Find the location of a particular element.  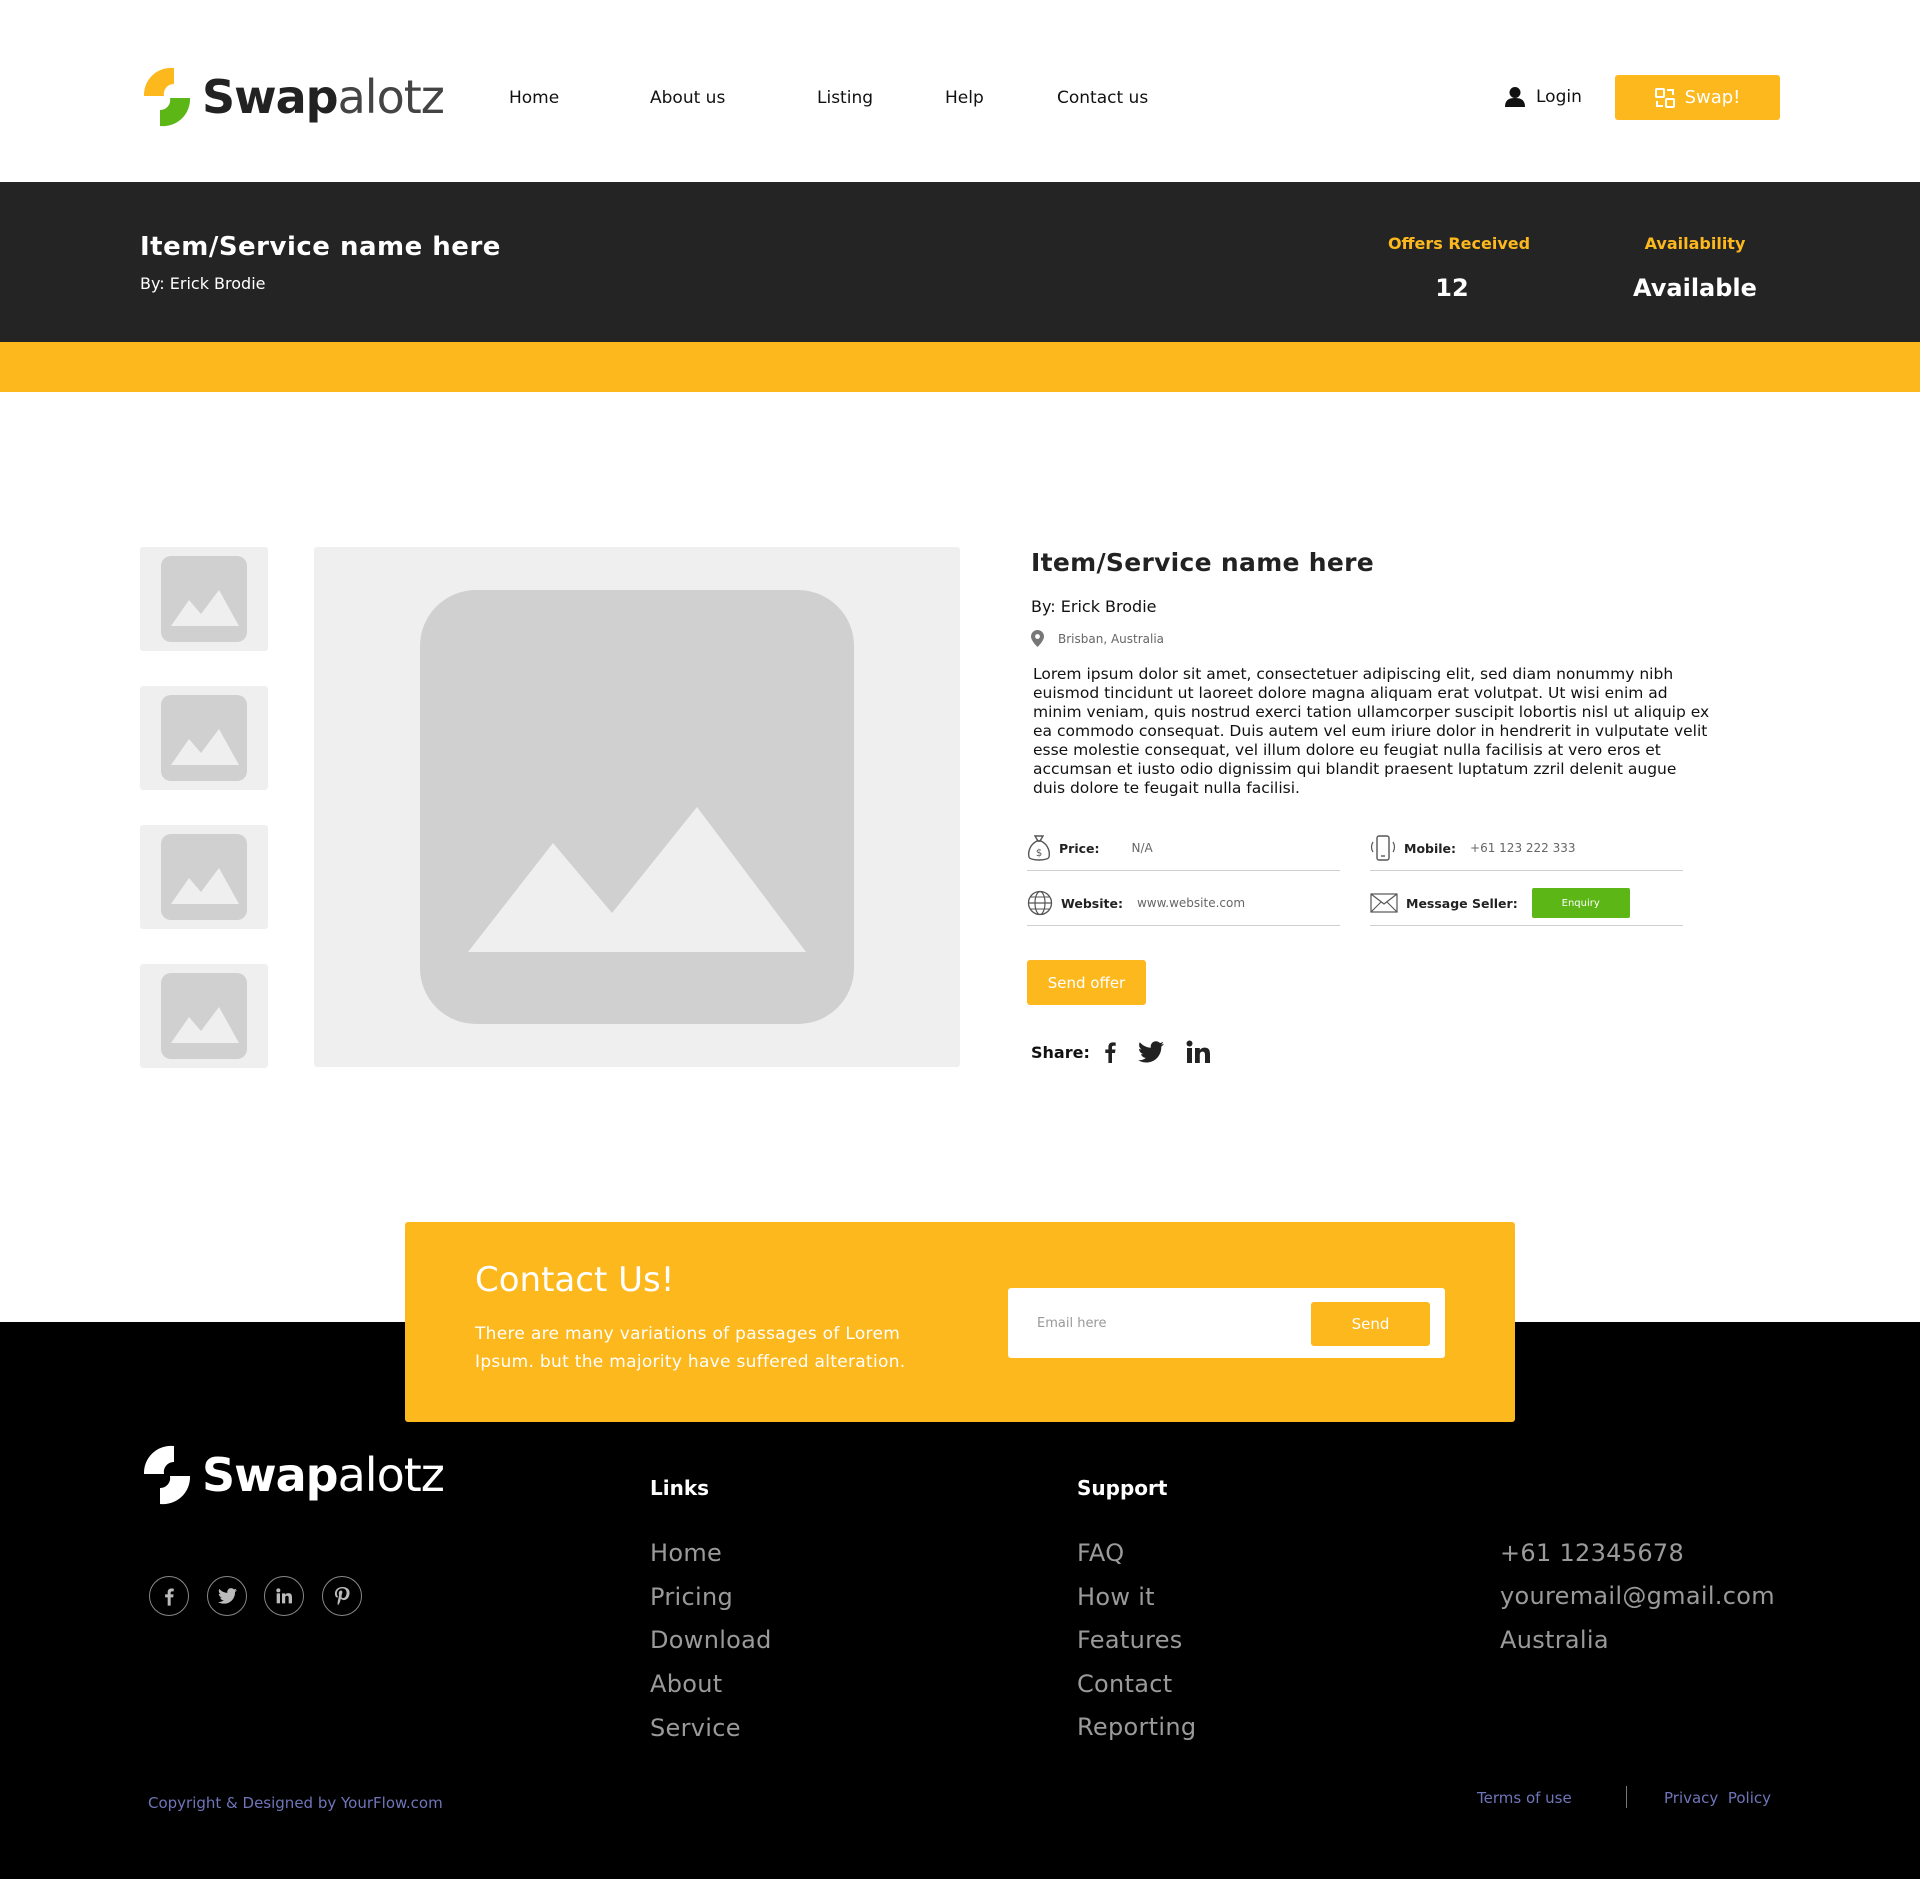

footer-link-reporting: Reporting is located at coordinates (1136, 1727).